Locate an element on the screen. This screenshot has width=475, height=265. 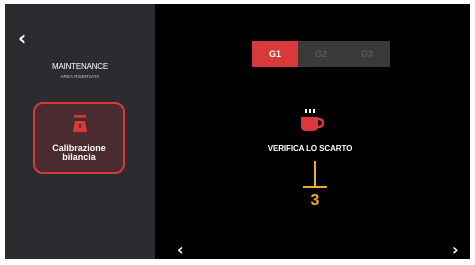
maintenance-subtitle: AREA RISERVATA is located at coordinates (80, 76).